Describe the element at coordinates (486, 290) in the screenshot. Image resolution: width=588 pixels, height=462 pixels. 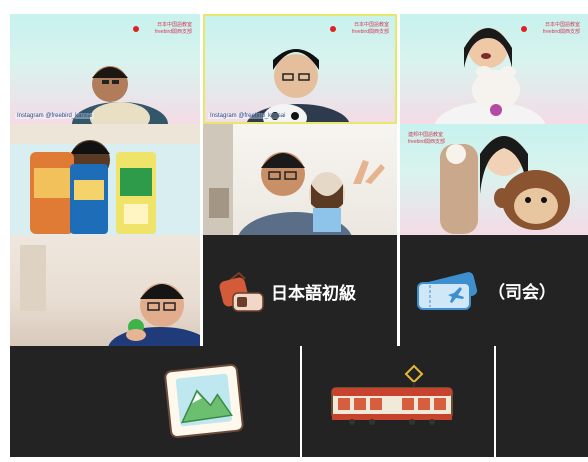
I see `participant-nameplate: （司会）` at that location.